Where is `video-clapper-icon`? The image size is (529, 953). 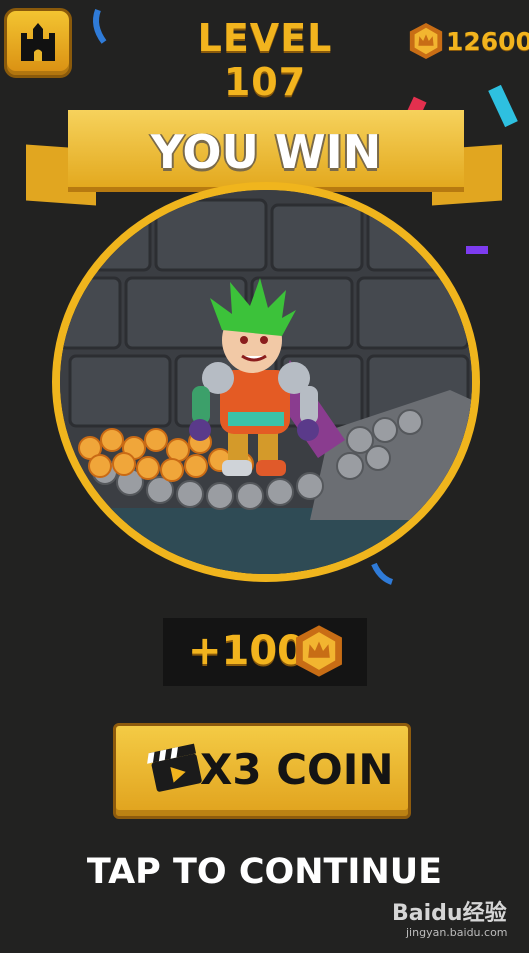 video-clapper-icon is located at coordinates (175, 765).